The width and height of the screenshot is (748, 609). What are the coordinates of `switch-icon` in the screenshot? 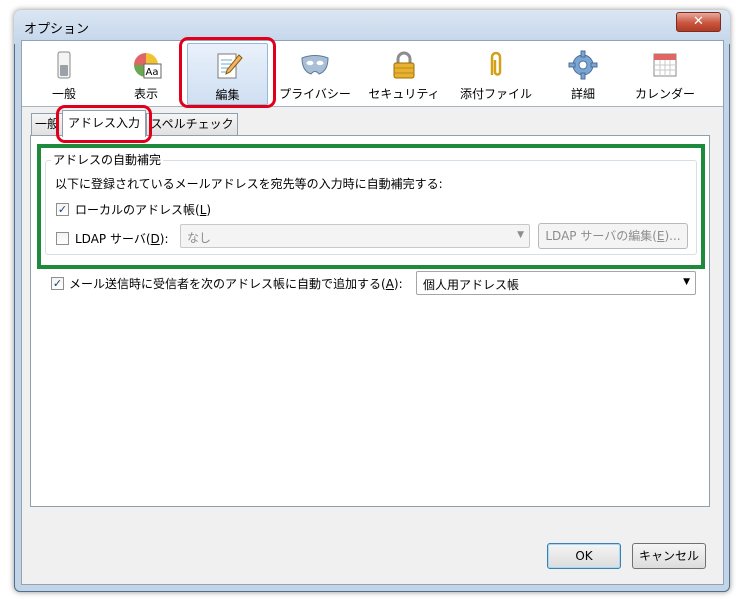 It's located at (64, 65).